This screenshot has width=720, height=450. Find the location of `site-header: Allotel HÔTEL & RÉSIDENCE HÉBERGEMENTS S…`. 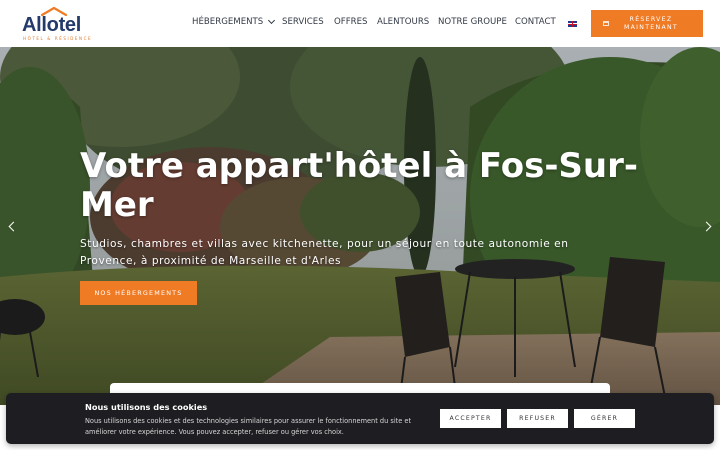

site-header: Allotel HÔTEL & RÉSIDENCE HÉBERGEMENTS S… is located at coordinates (360, 23).